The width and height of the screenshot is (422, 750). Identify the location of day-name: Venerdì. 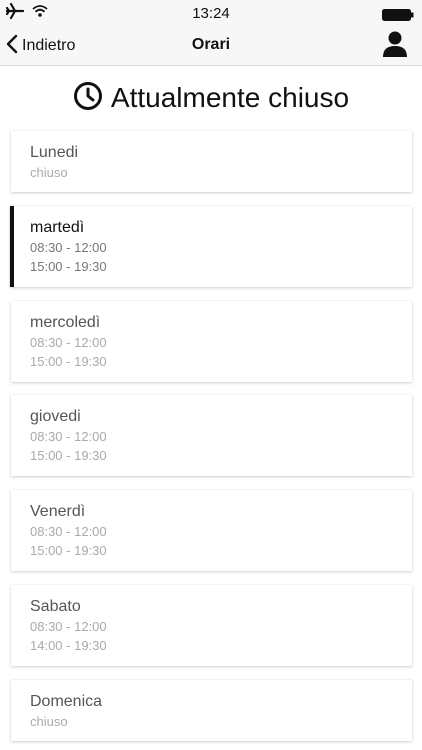
(58, 511).